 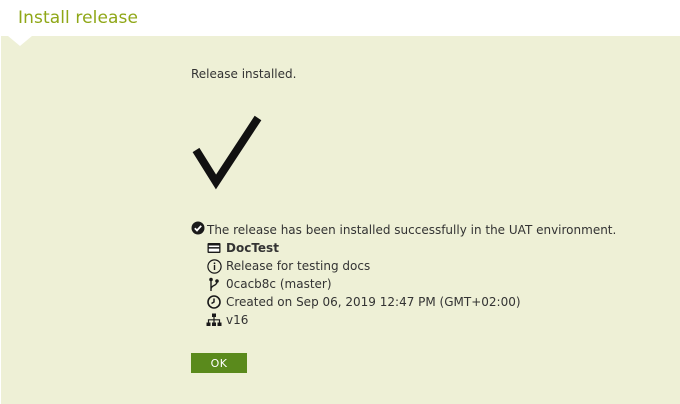 What do you see at coordinates (279, 284) in the screenshot?
I see `release-commit: 0cacb8c (master)` at bounding box center [279, 284].